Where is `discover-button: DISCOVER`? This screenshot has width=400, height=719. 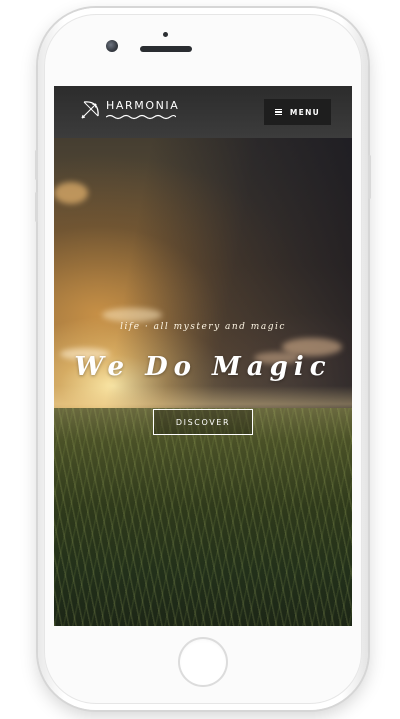
discover-button: DISCOVER is located at coordinates (203, 422).